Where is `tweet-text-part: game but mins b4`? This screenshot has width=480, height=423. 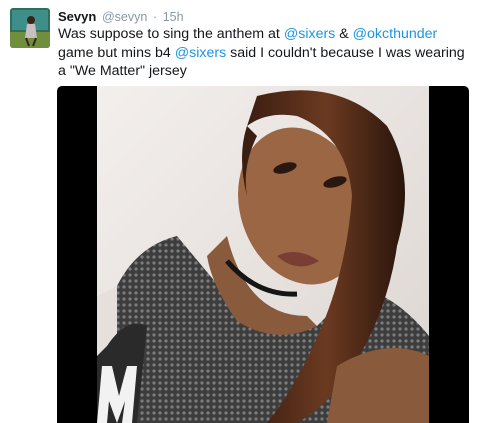 tweet-text-part: game but mins b4 is located at coordinates (116, 52).